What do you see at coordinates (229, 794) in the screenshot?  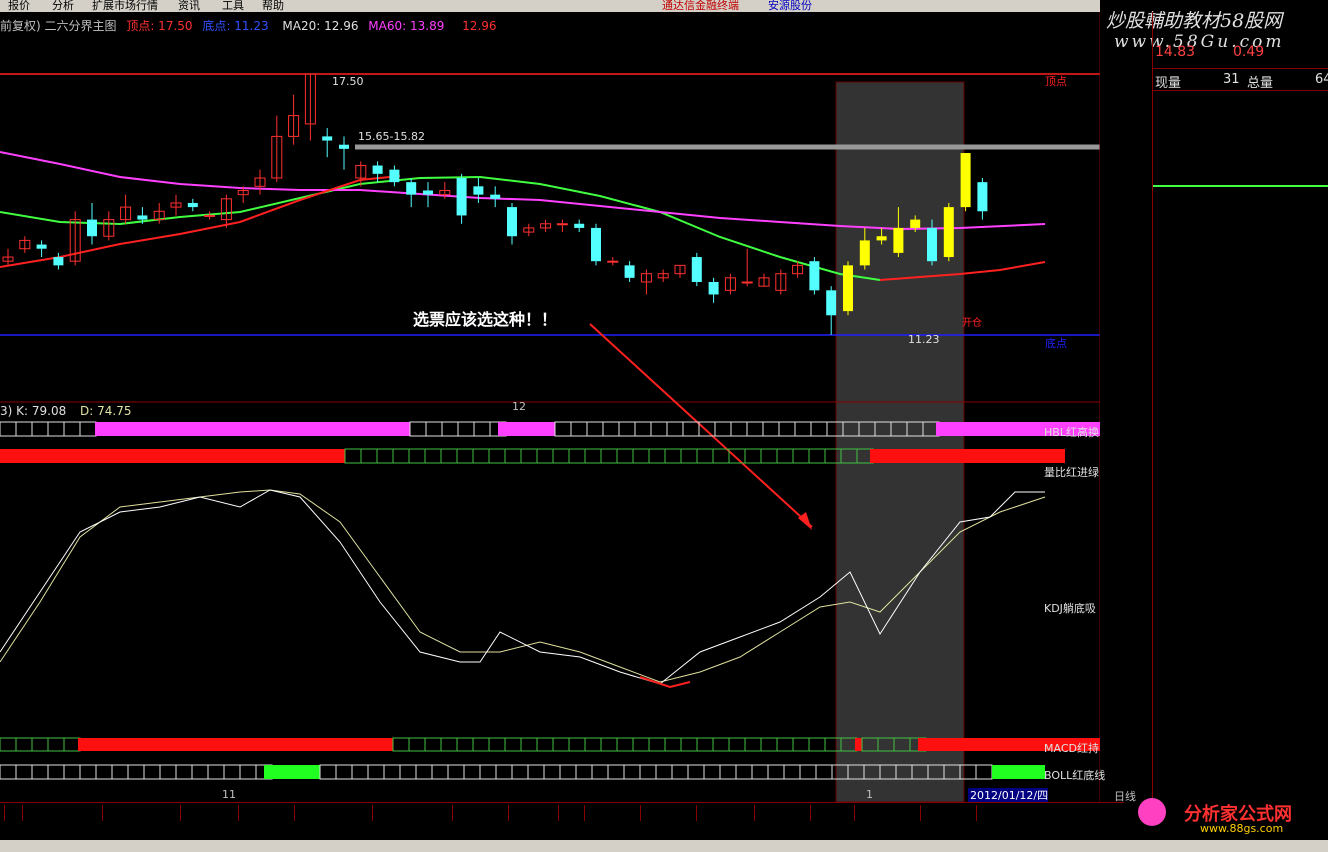 I see `x-label-nov: 11` at bounding box center [229, 794].